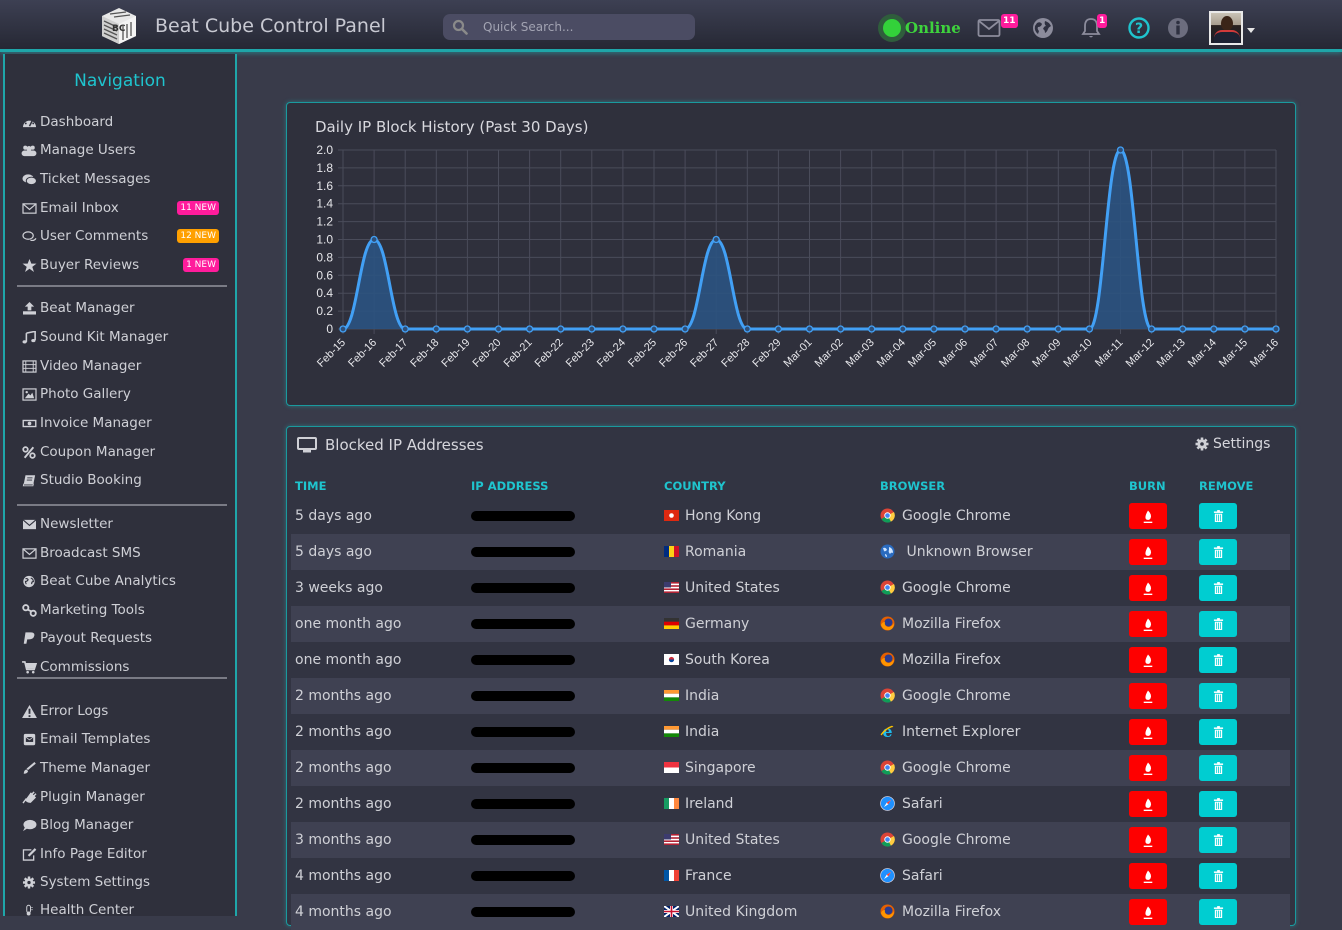  I want to click on column-header-ip-address: IP ADDRESS, so click(563, 486).